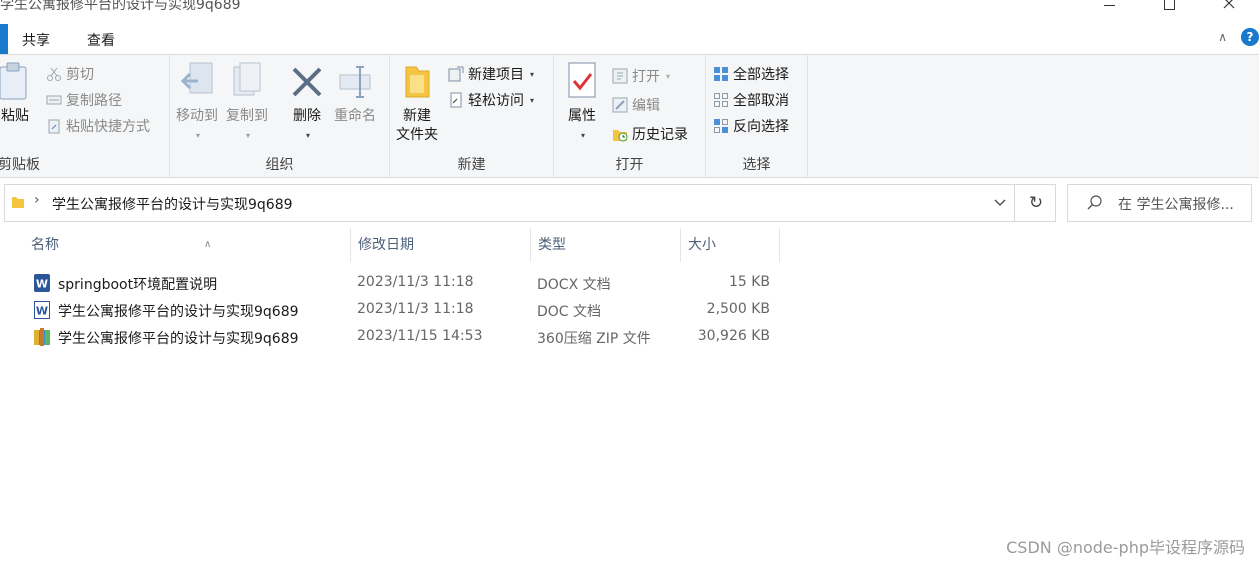  What do you see at coordinates (629, 11) in the screenshot?
I see `title-bar: 学生公寓报修平台的设计与实现9q689` at bounding box center [629, 11].